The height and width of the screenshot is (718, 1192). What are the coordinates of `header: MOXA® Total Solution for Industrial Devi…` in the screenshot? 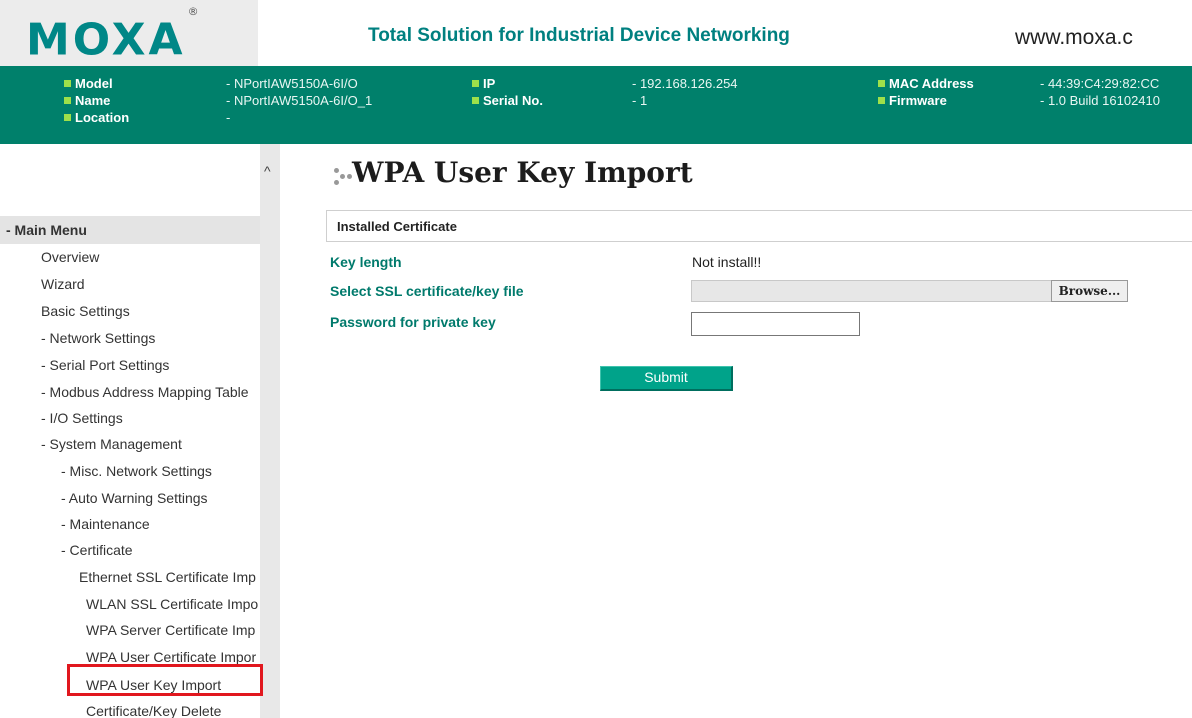 It's located at (596, 33).